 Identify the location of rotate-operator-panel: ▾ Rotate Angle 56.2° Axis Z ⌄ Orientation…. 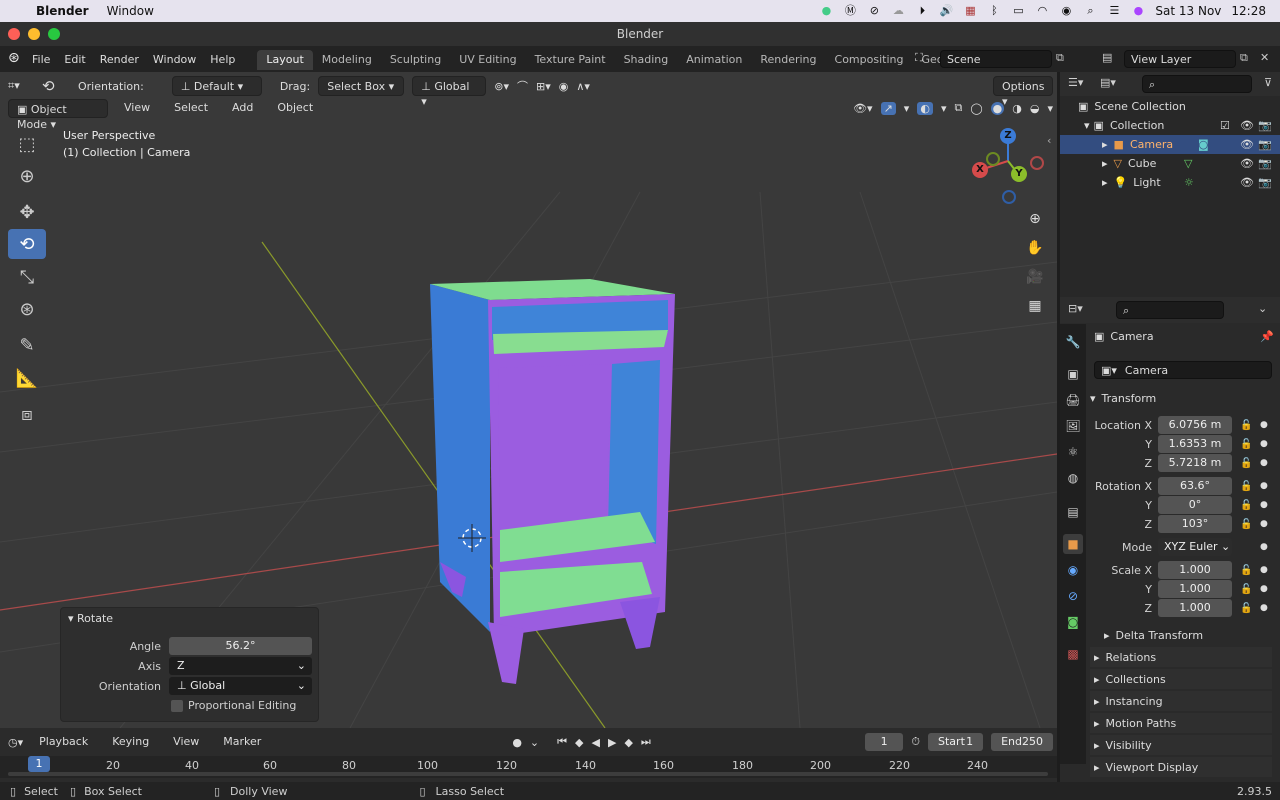
(189, 664).